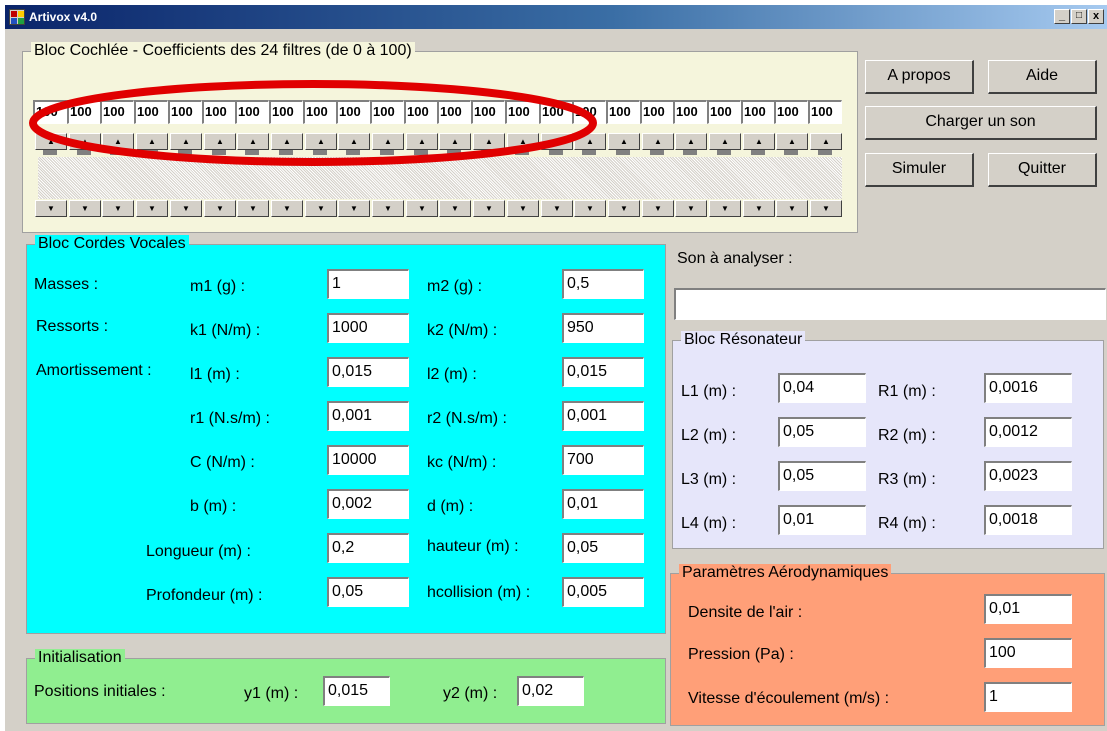 The height and width of the screenshot is (731, 1107). Describe the element at coordinates (556, 17) in the screenshot. I see `title-bar: Artivox v4.0 _ □ x` at that location.